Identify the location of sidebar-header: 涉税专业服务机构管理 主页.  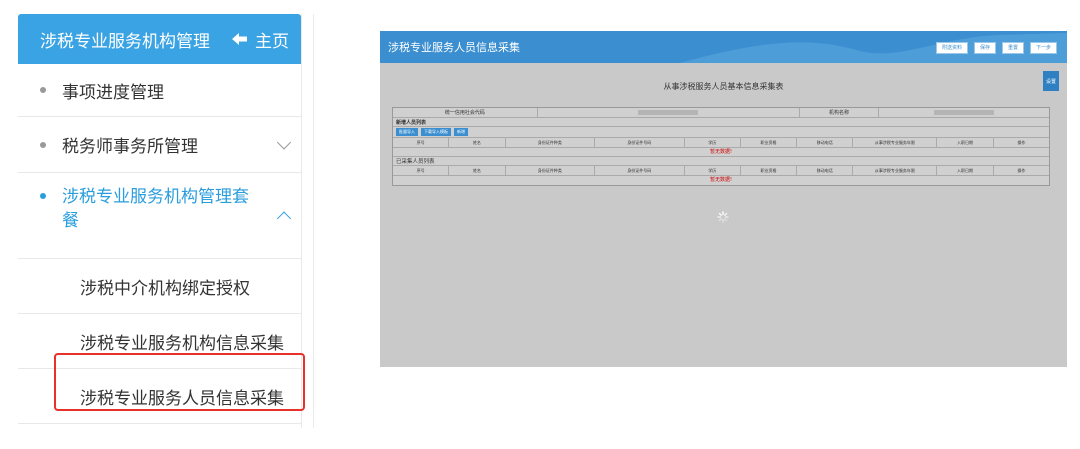
(159, 39).